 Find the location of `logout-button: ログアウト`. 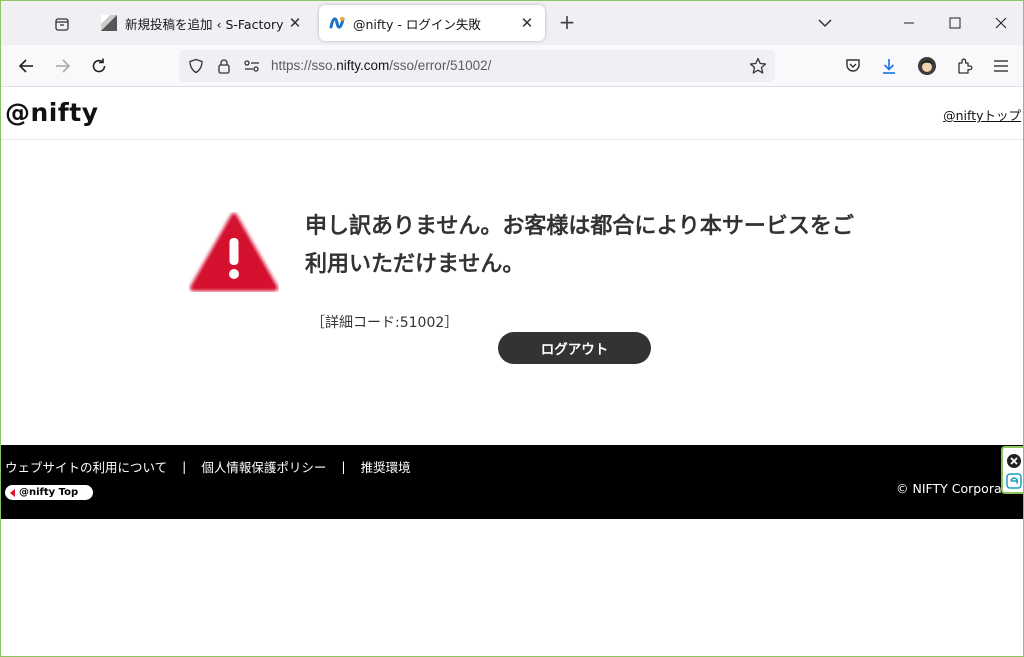

logout-button: ログアウト is located at coordinates (574, 348).